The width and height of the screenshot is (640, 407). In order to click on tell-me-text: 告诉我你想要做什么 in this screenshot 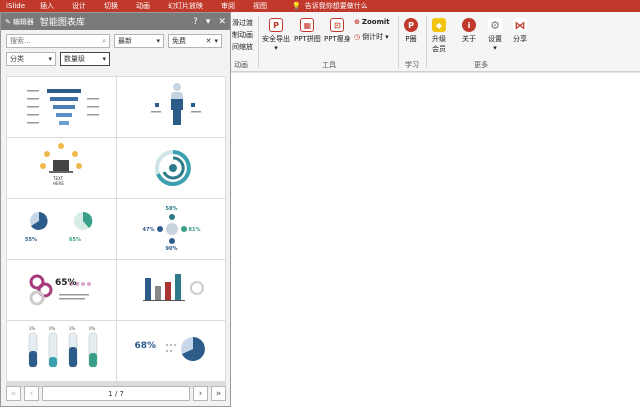, I will do `click(336, 6)`.